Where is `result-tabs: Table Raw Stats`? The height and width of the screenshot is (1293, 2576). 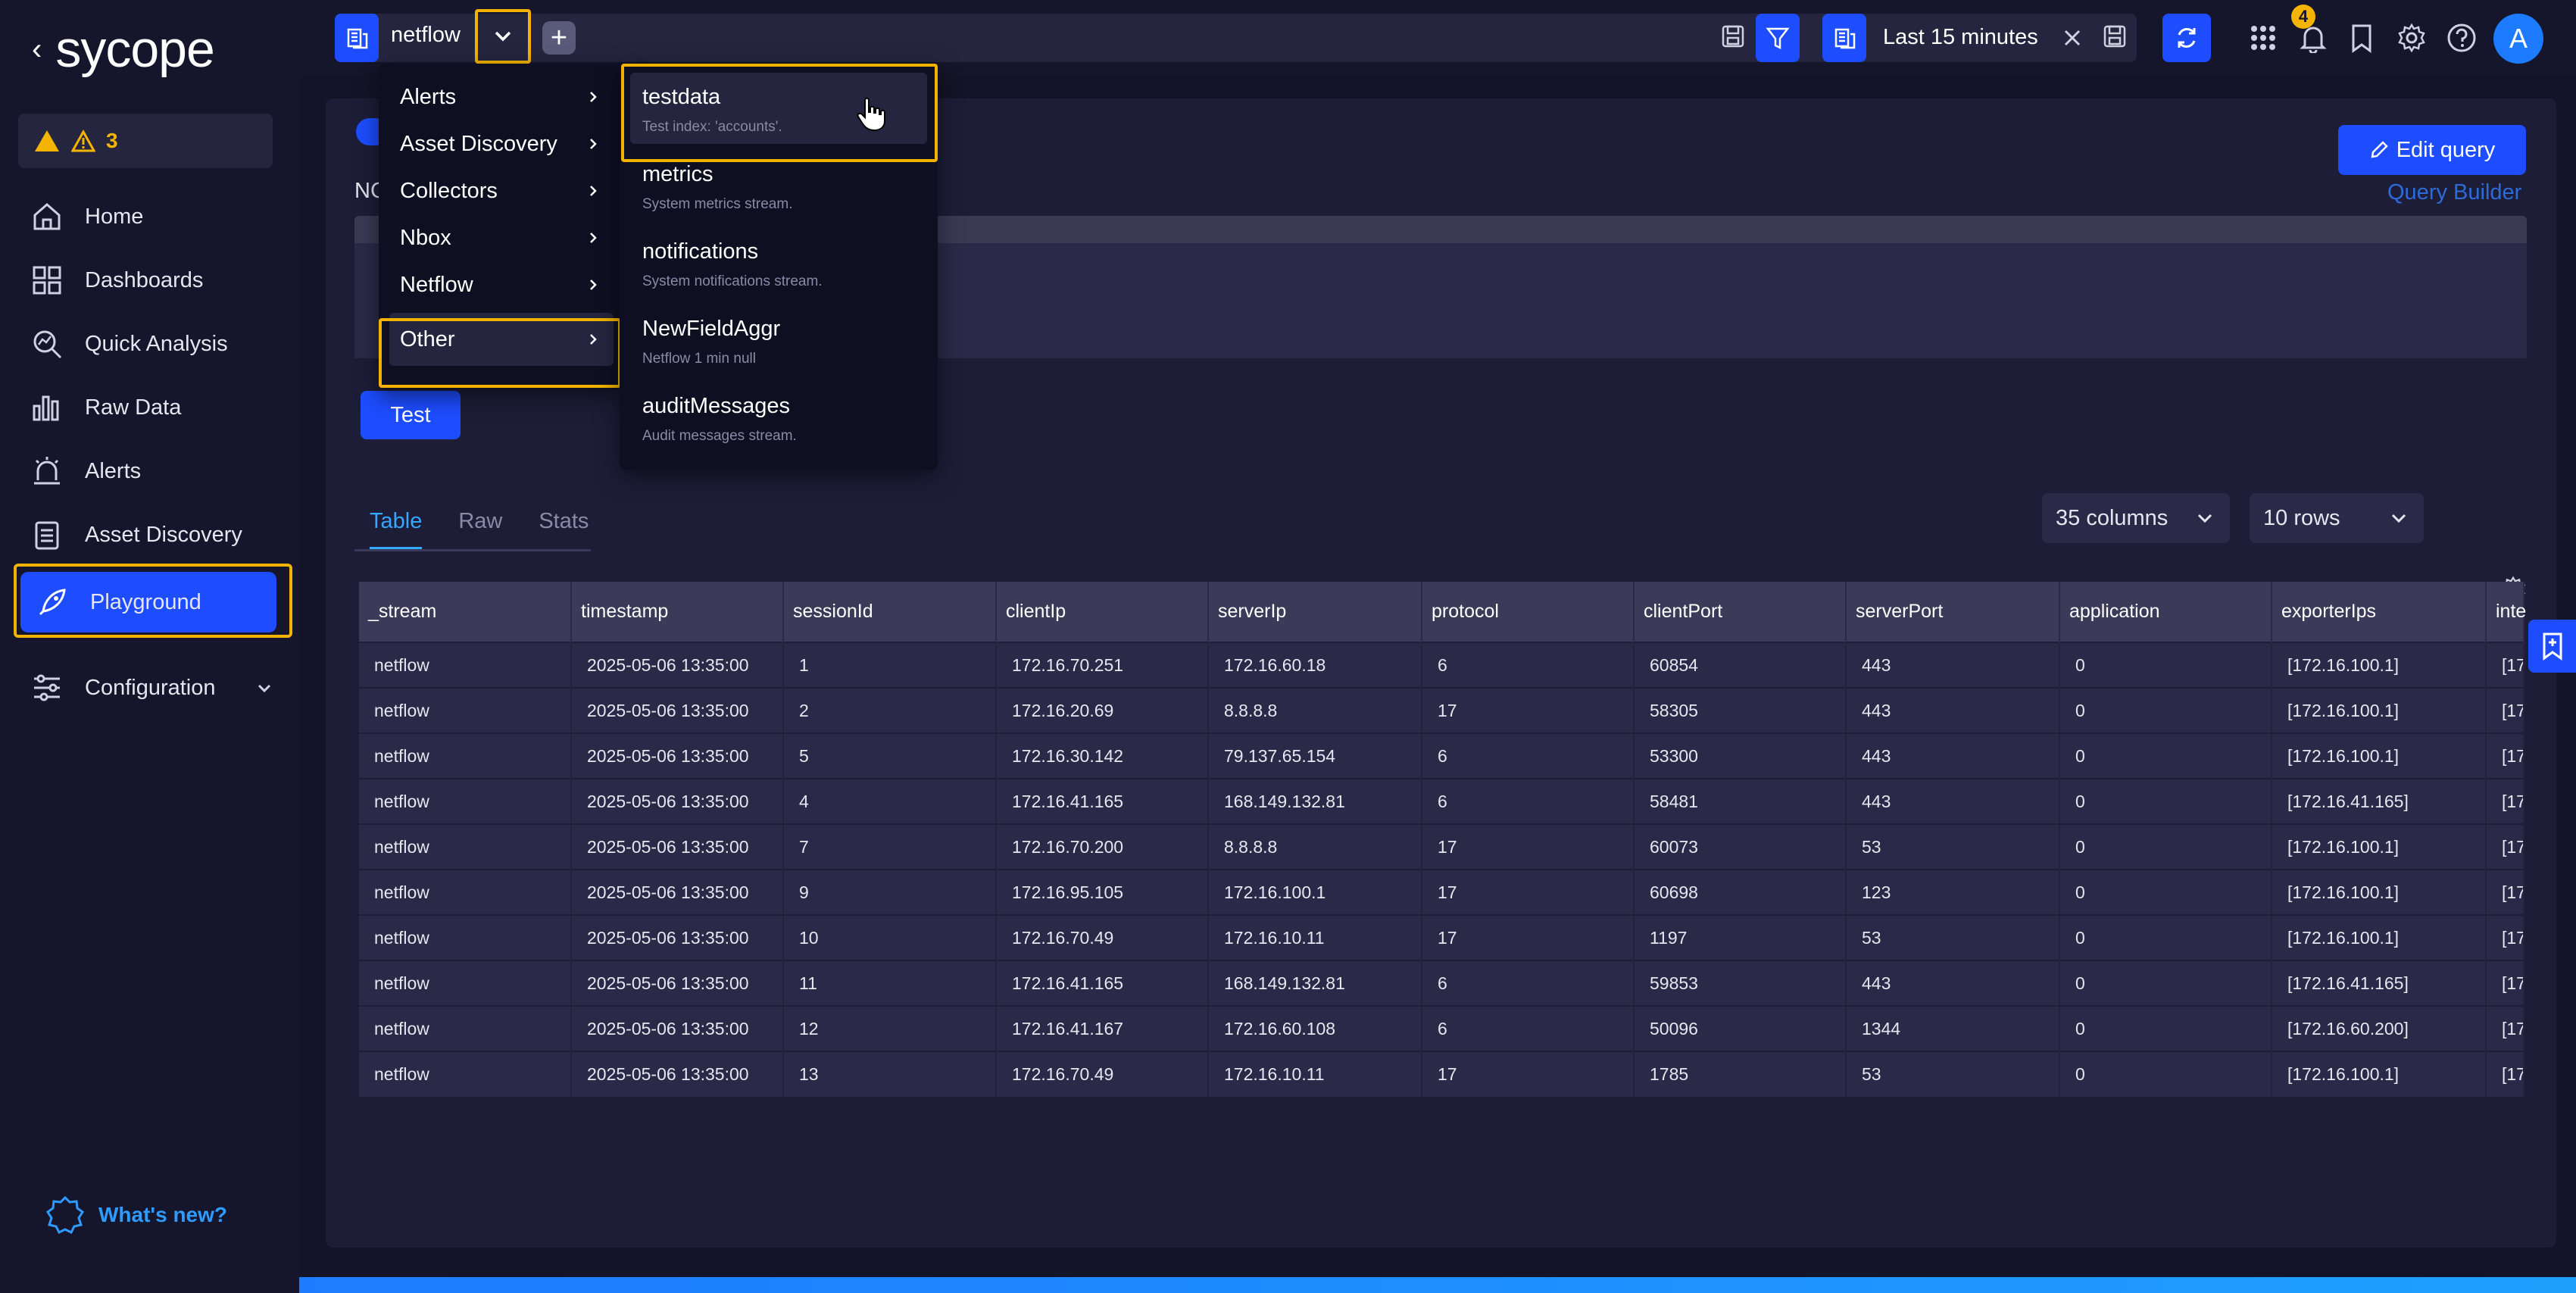
result-tabs: Table Raw Stats is located at coordinates (473, 530).